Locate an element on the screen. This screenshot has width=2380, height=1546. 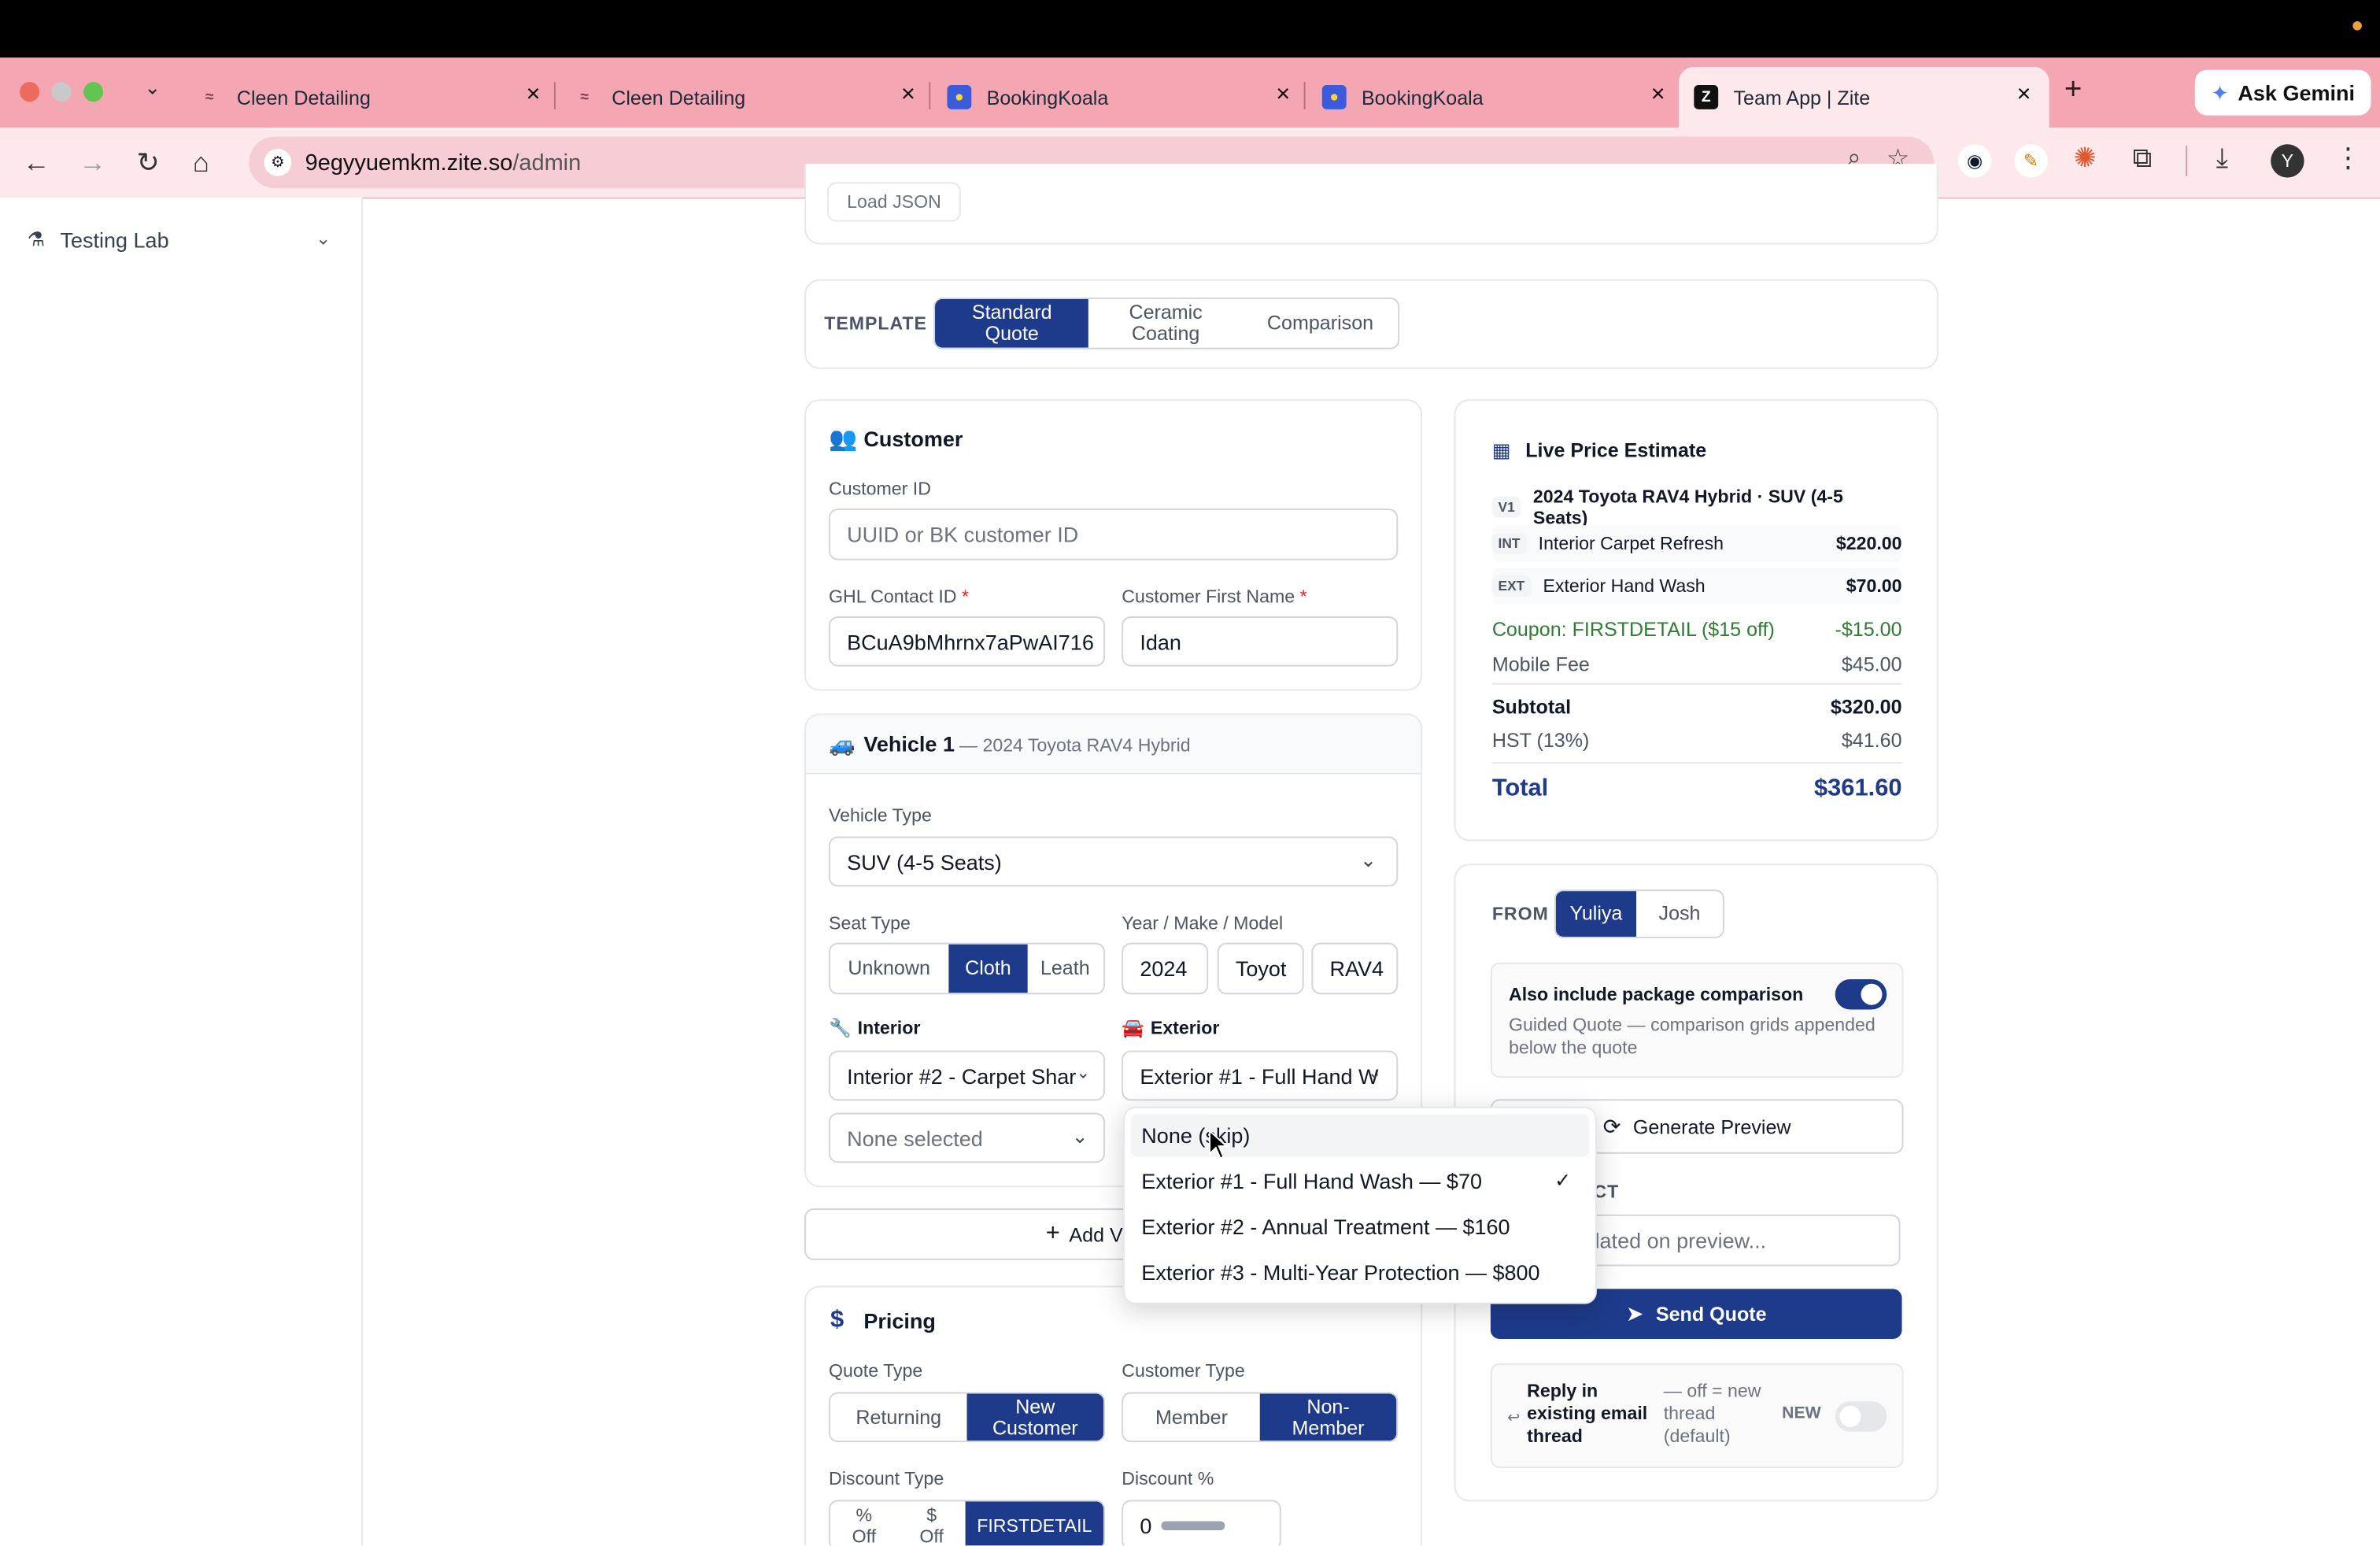
line-item-price: $70.00 is located at coordinates (1874, 586).